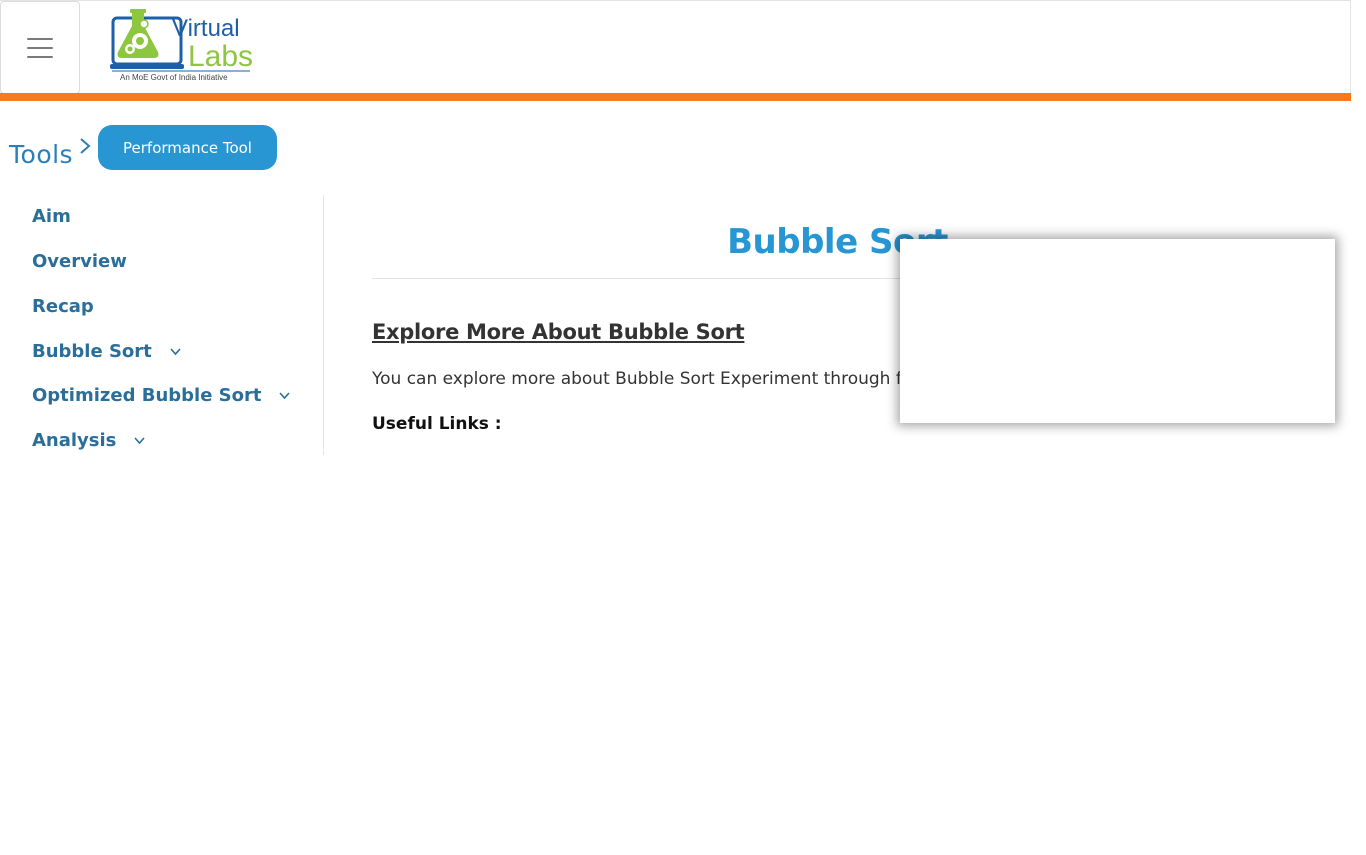  Describe the element at coordinates (74, 440) in the screenshot. I see `sidebar-item-label: Analysis` at that location.